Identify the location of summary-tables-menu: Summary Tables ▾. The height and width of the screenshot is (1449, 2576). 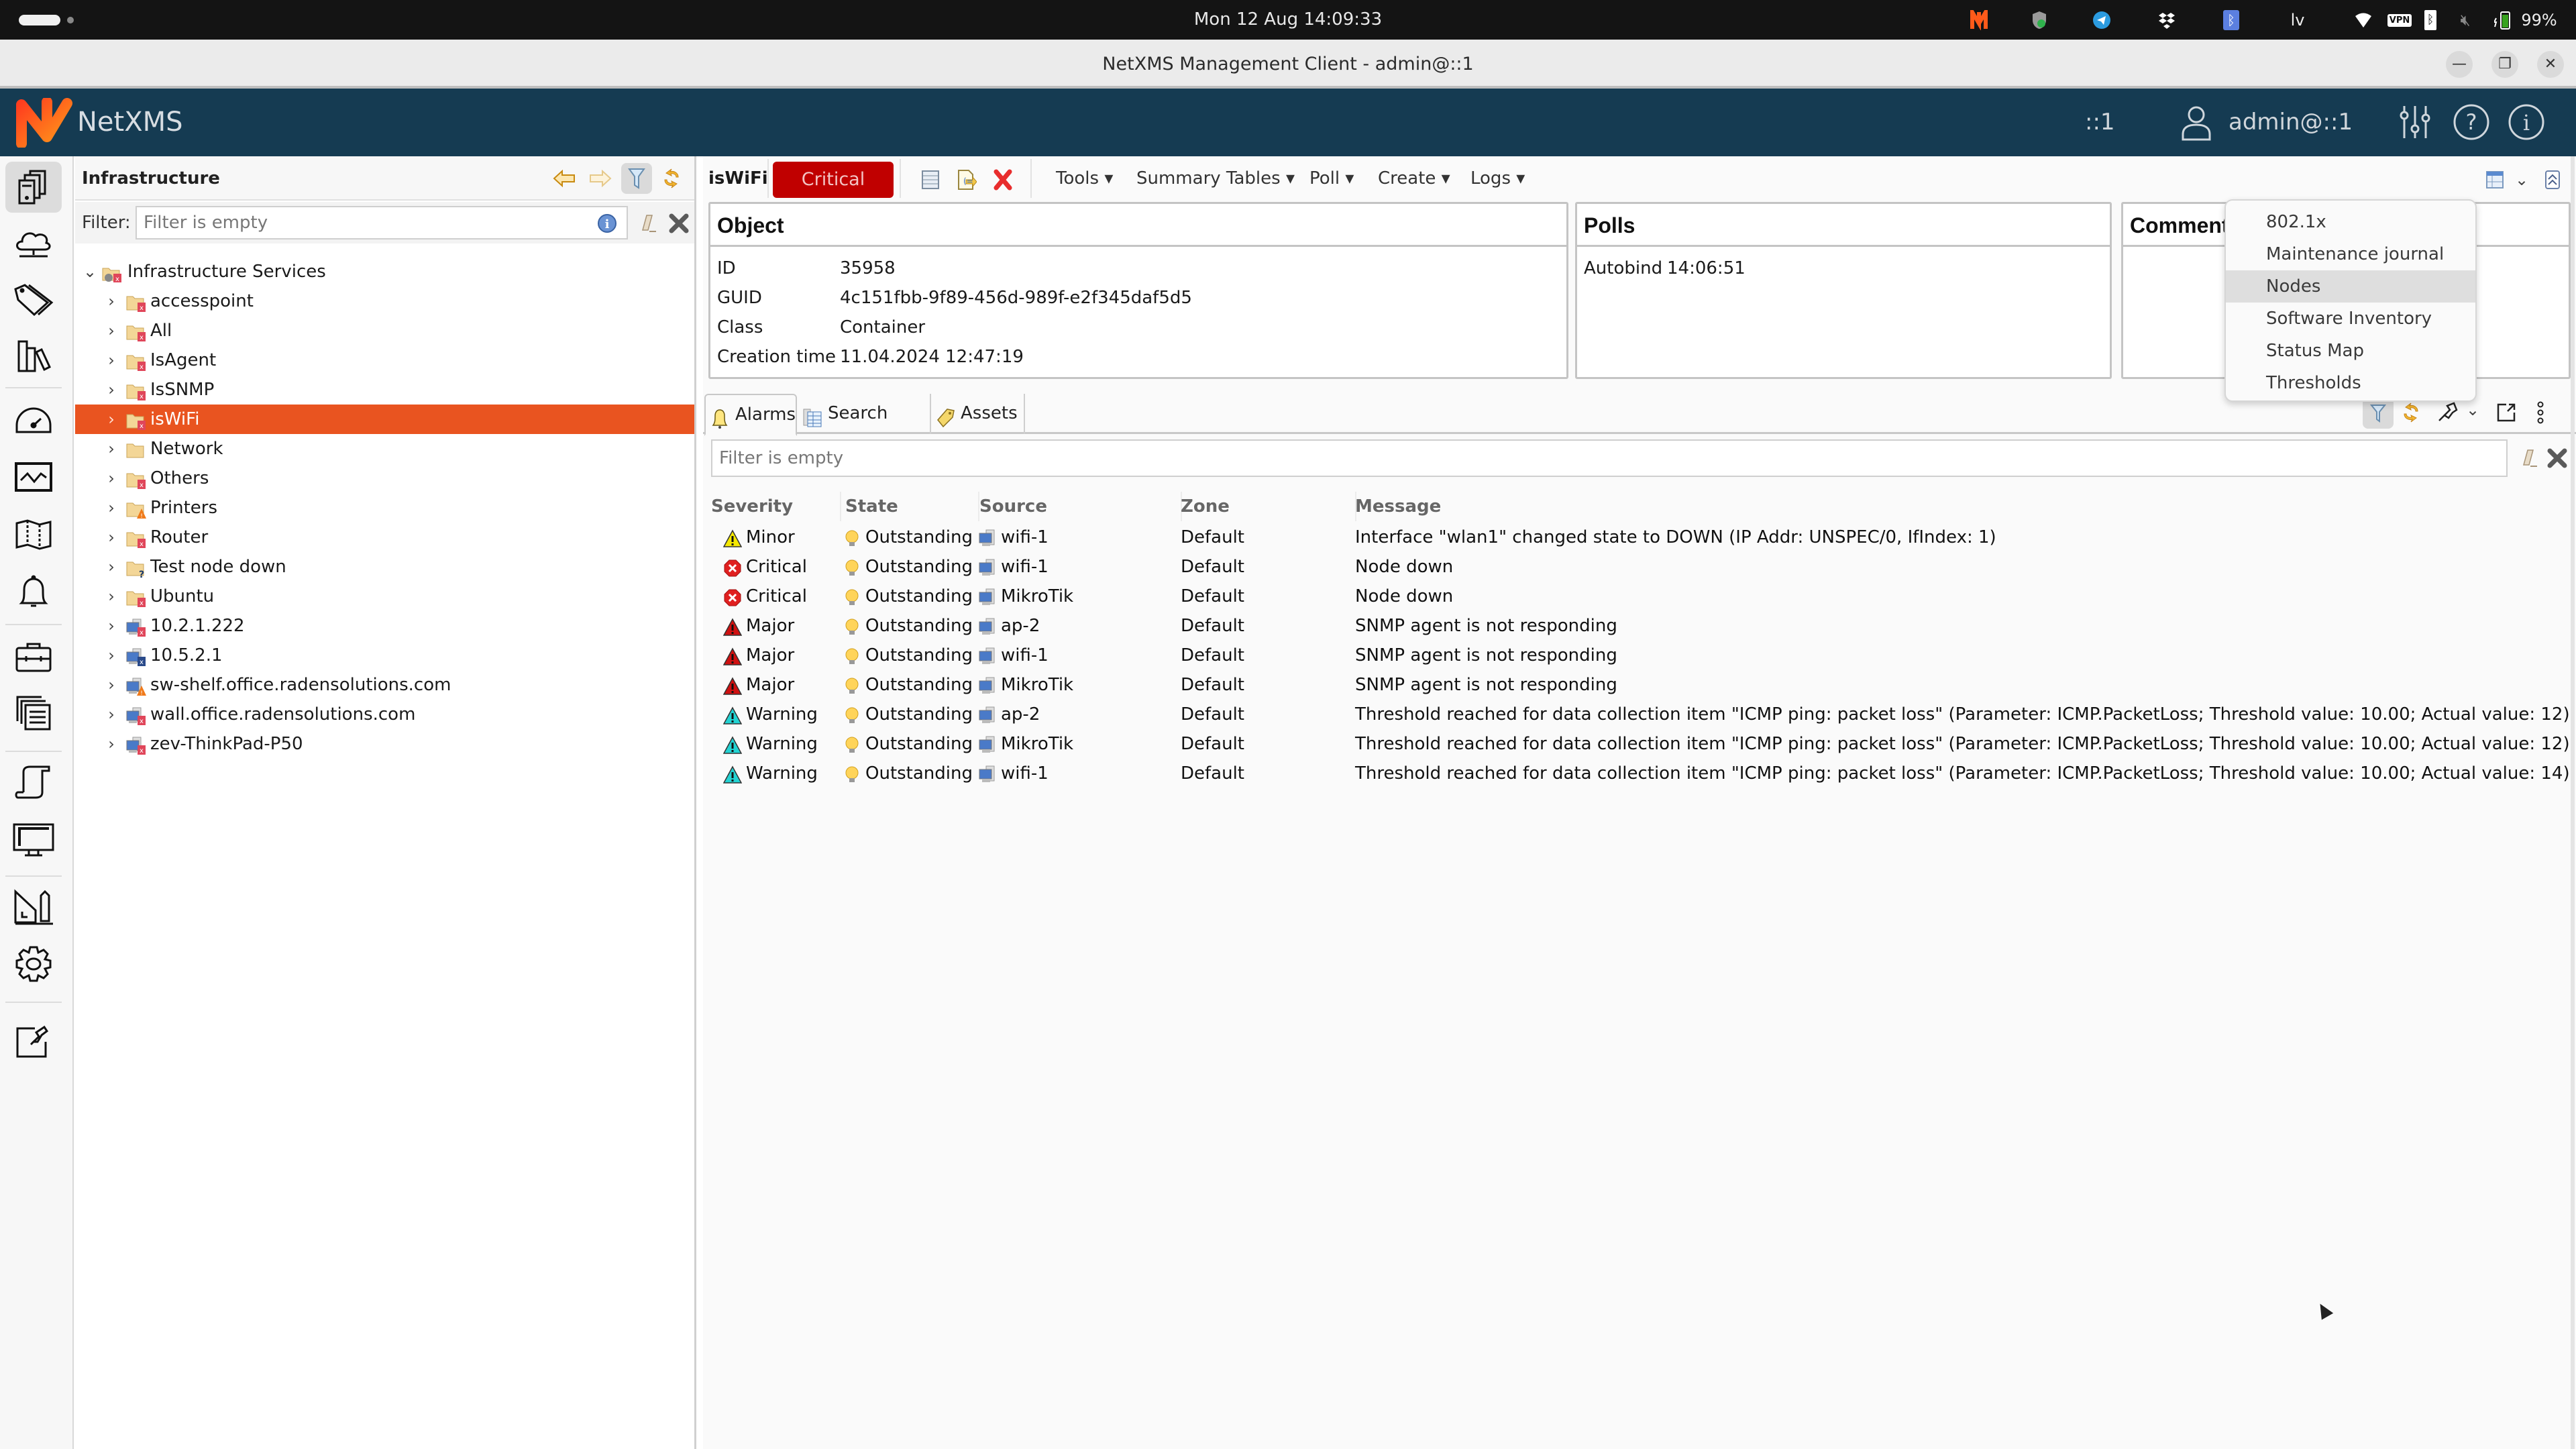
(1215, 178).